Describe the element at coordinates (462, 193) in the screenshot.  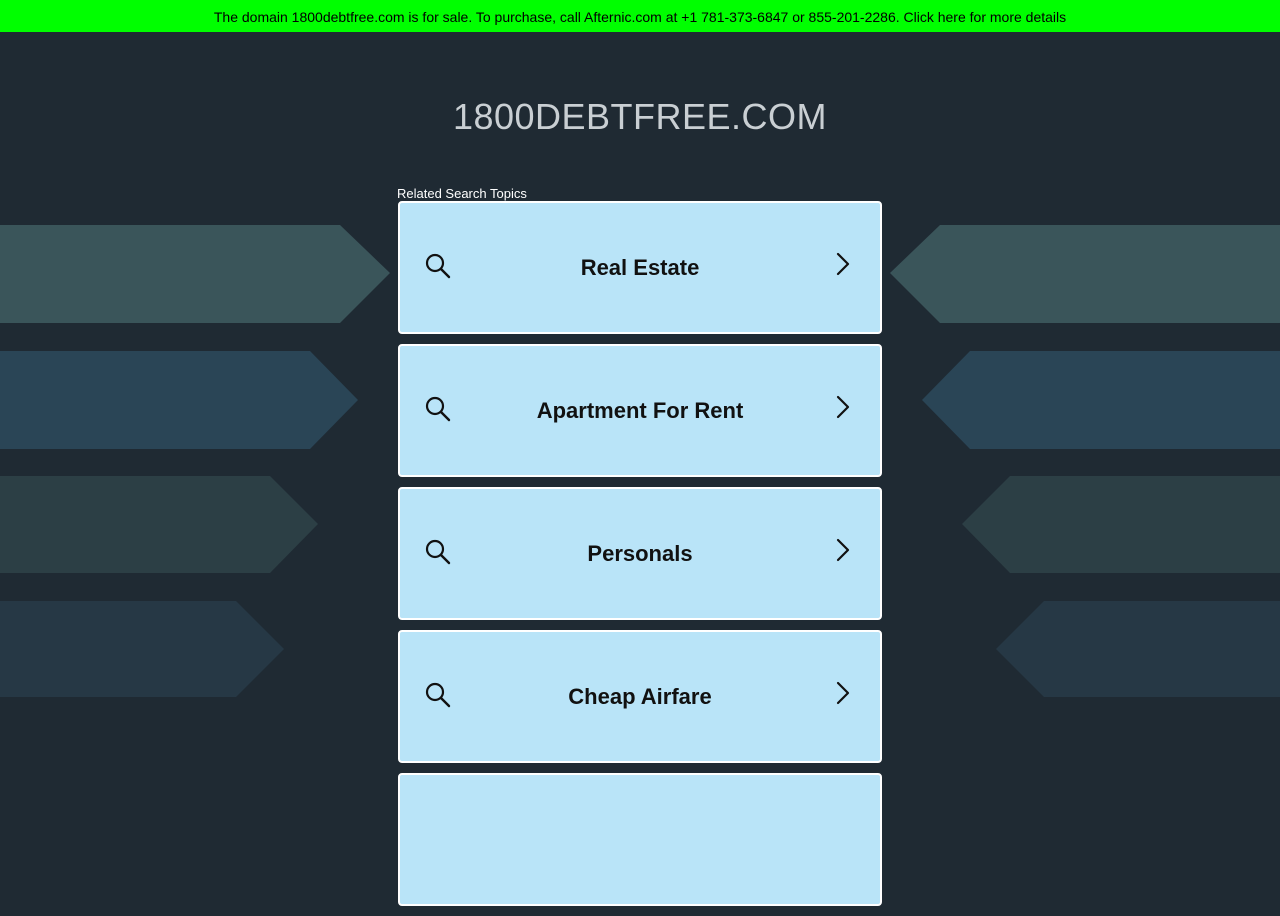
I see `related-topics-label: Related Search Topics` at that location.